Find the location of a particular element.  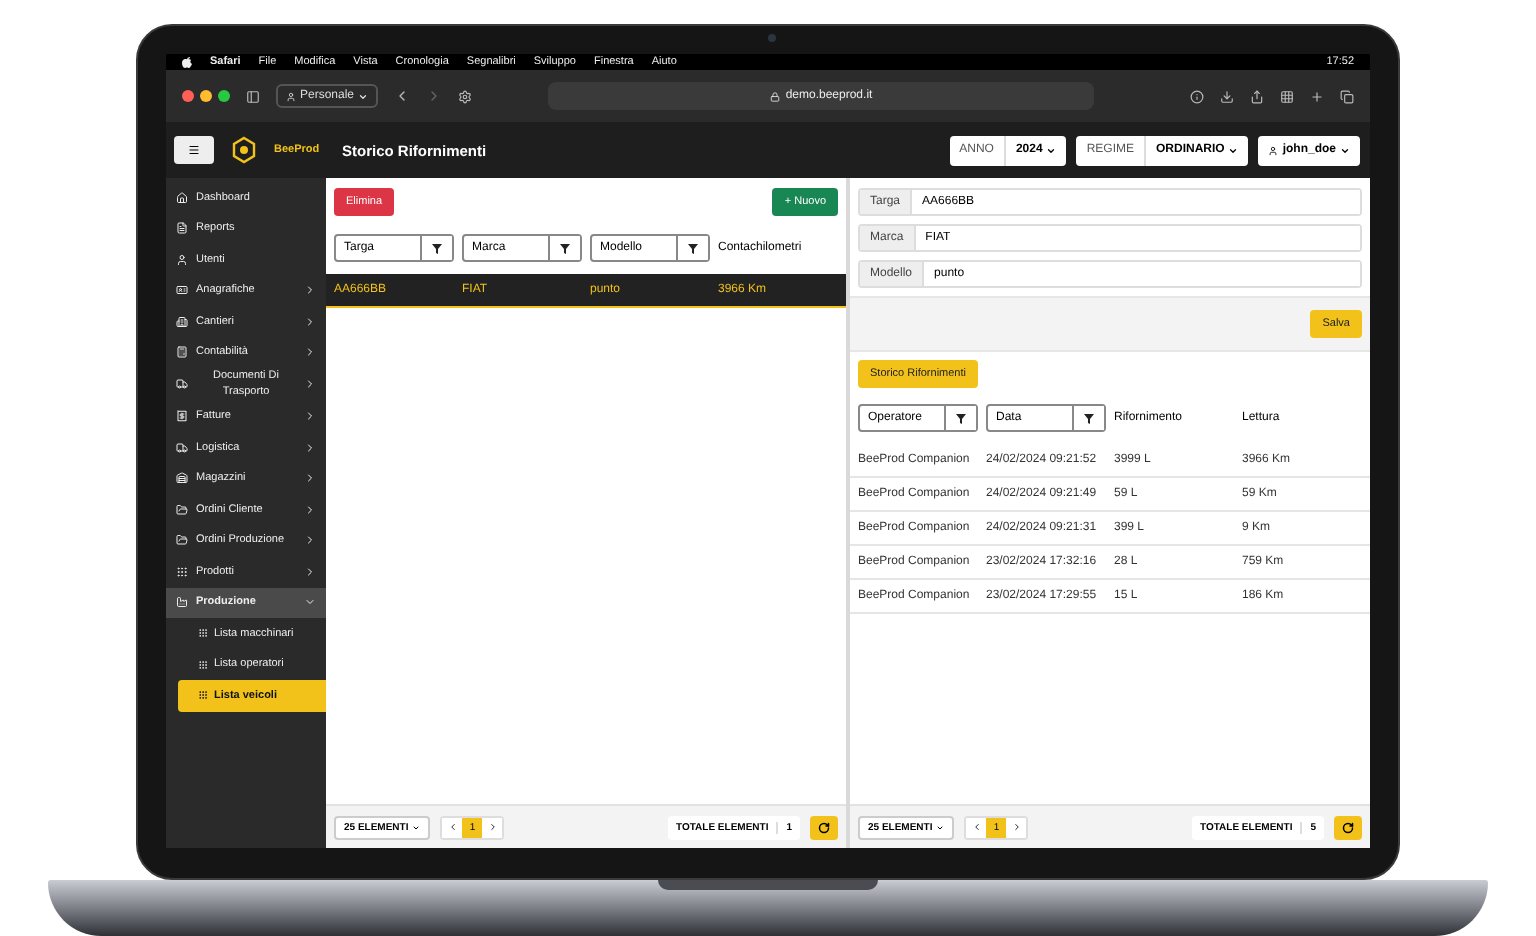

close-icon is located at coordinates (188, 96).